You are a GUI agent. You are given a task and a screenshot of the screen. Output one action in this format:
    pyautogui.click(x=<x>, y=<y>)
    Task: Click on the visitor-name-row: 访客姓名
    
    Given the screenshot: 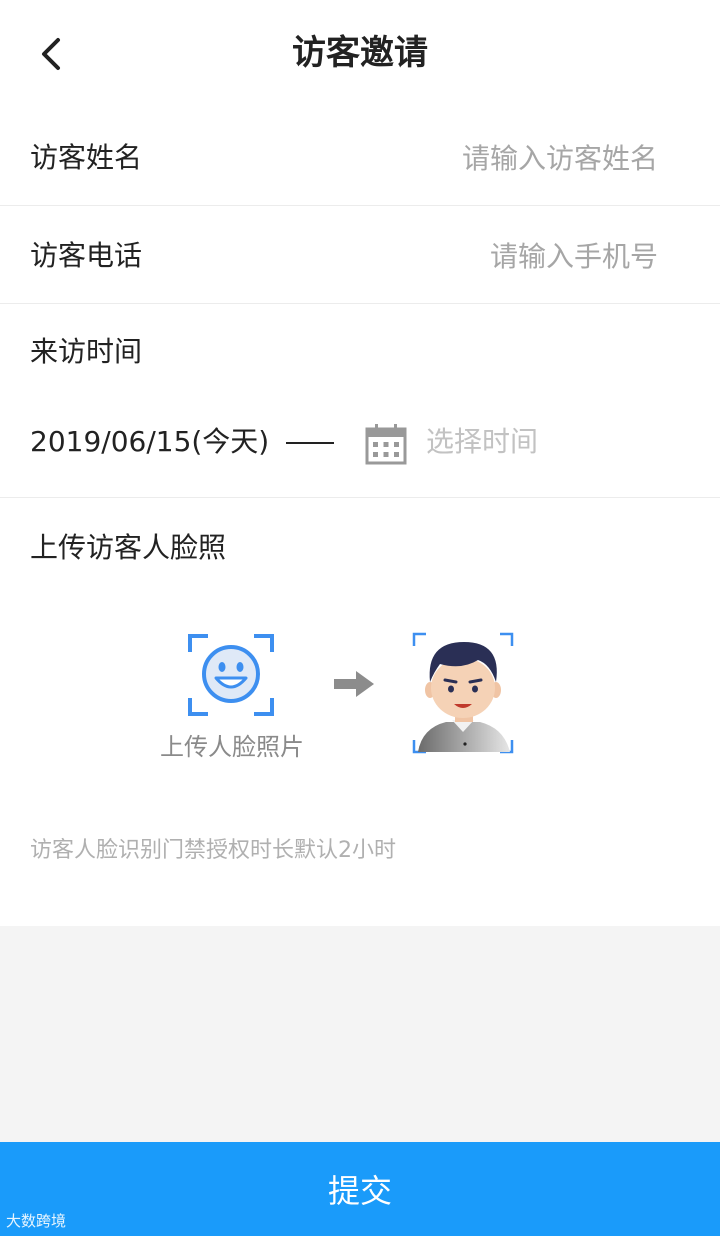 What is the action you would take?
    pyautogui.click(x=360, y=157)
    